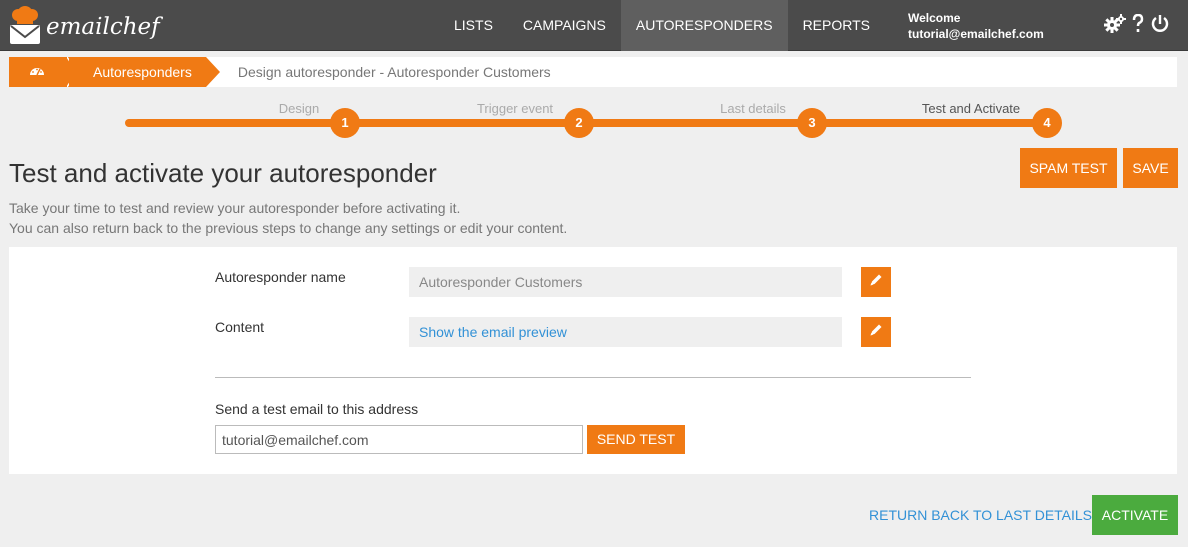 Image resolution: width=1188 pixels, height=547 pixels. What do you see at coordinates (593, 377) in the screenshot?
I see `panel-divider` at bounding box center [593, 377].